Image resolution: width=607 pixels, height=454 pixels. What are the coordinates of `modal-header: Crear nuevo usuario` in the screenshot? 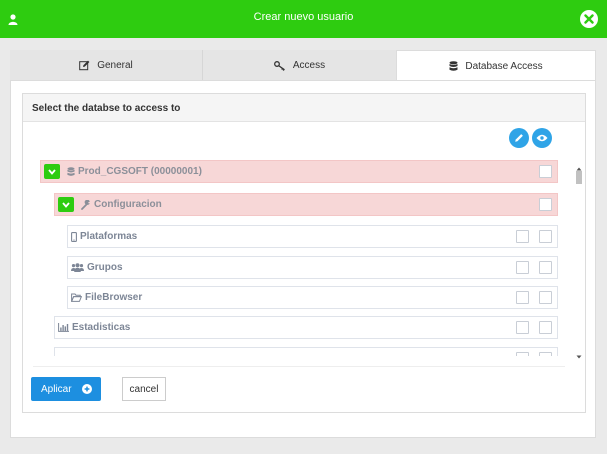 It's located at (303, 19).